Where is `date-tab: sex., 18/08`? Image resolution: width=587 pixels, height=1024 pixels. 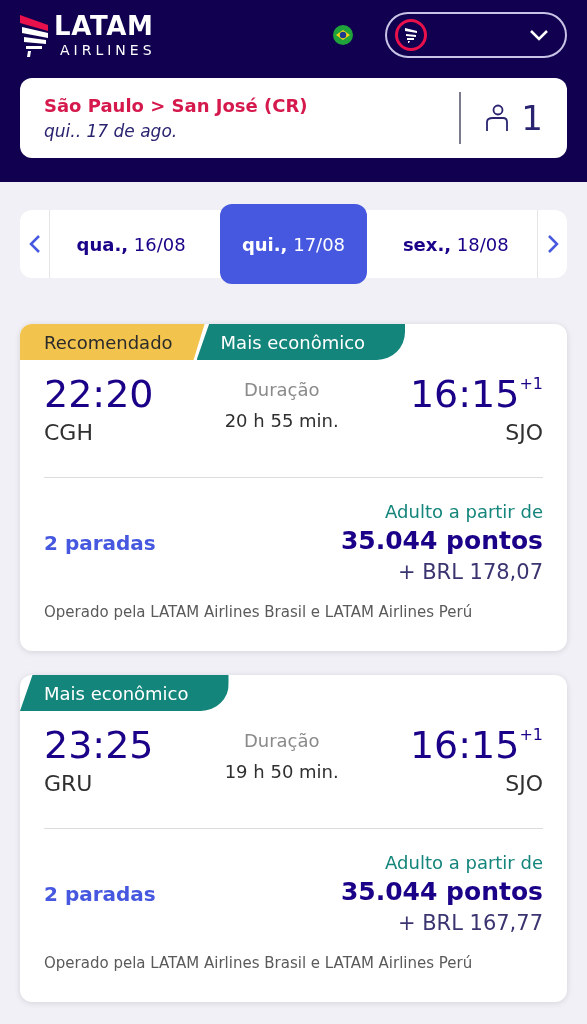 date-tab: sex., 18/08 is located at coordinates (455, 244).